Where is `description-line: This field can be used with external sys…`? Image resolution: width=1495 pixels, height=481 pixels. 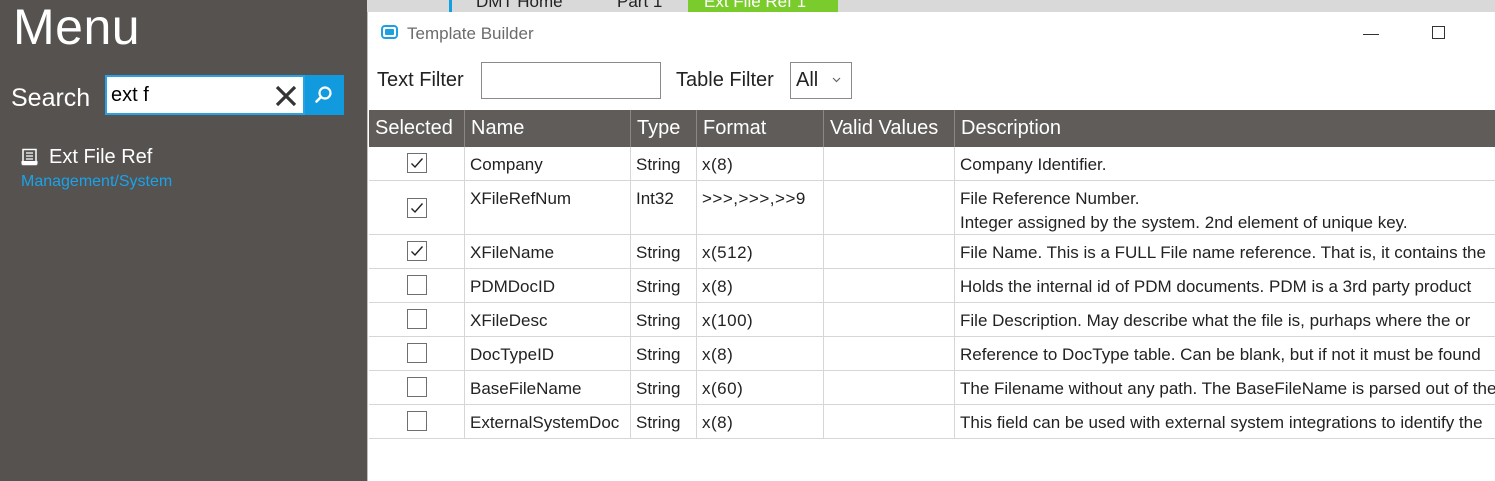 description-line: This field can be used with external sys… is located at coordinates (1221, 422).